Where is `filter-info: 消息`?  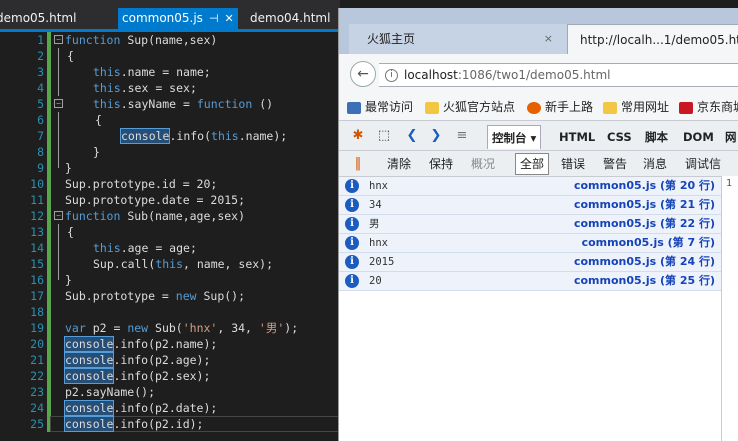
filter-info: 消息 is located at coordinates (655, 164).